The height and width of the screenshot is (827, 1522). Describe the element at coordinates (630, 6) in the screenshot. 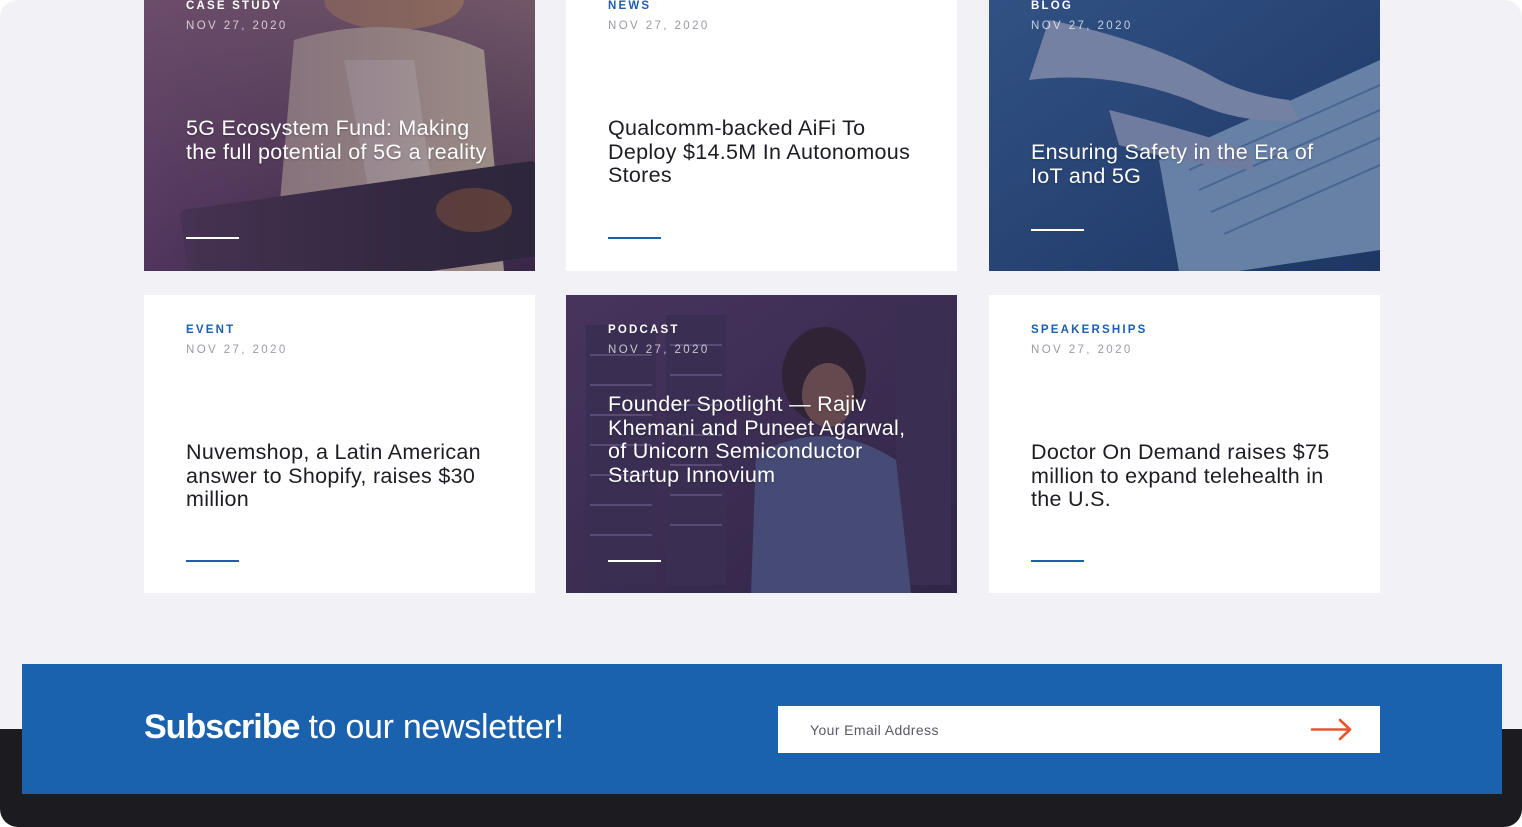

I see `card-category: NEWS` at that location.